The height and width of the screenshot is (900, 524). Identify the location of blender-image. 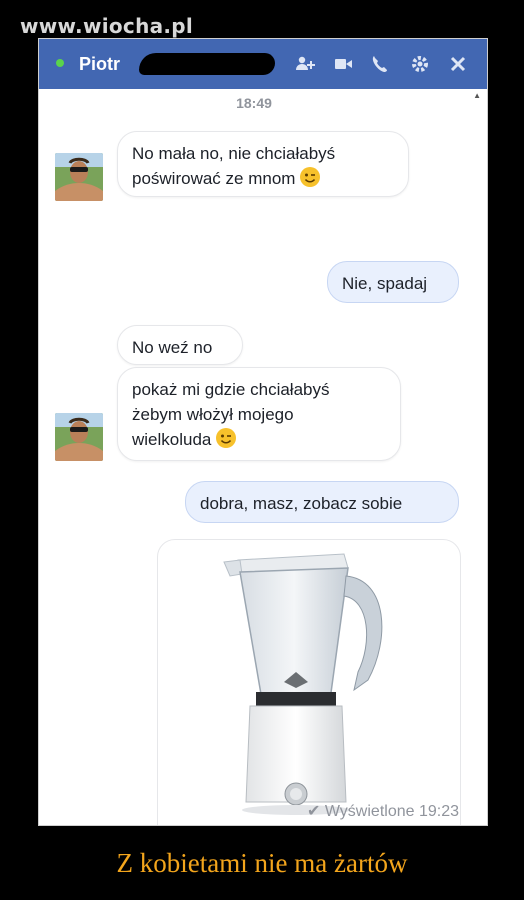
(303, 684).